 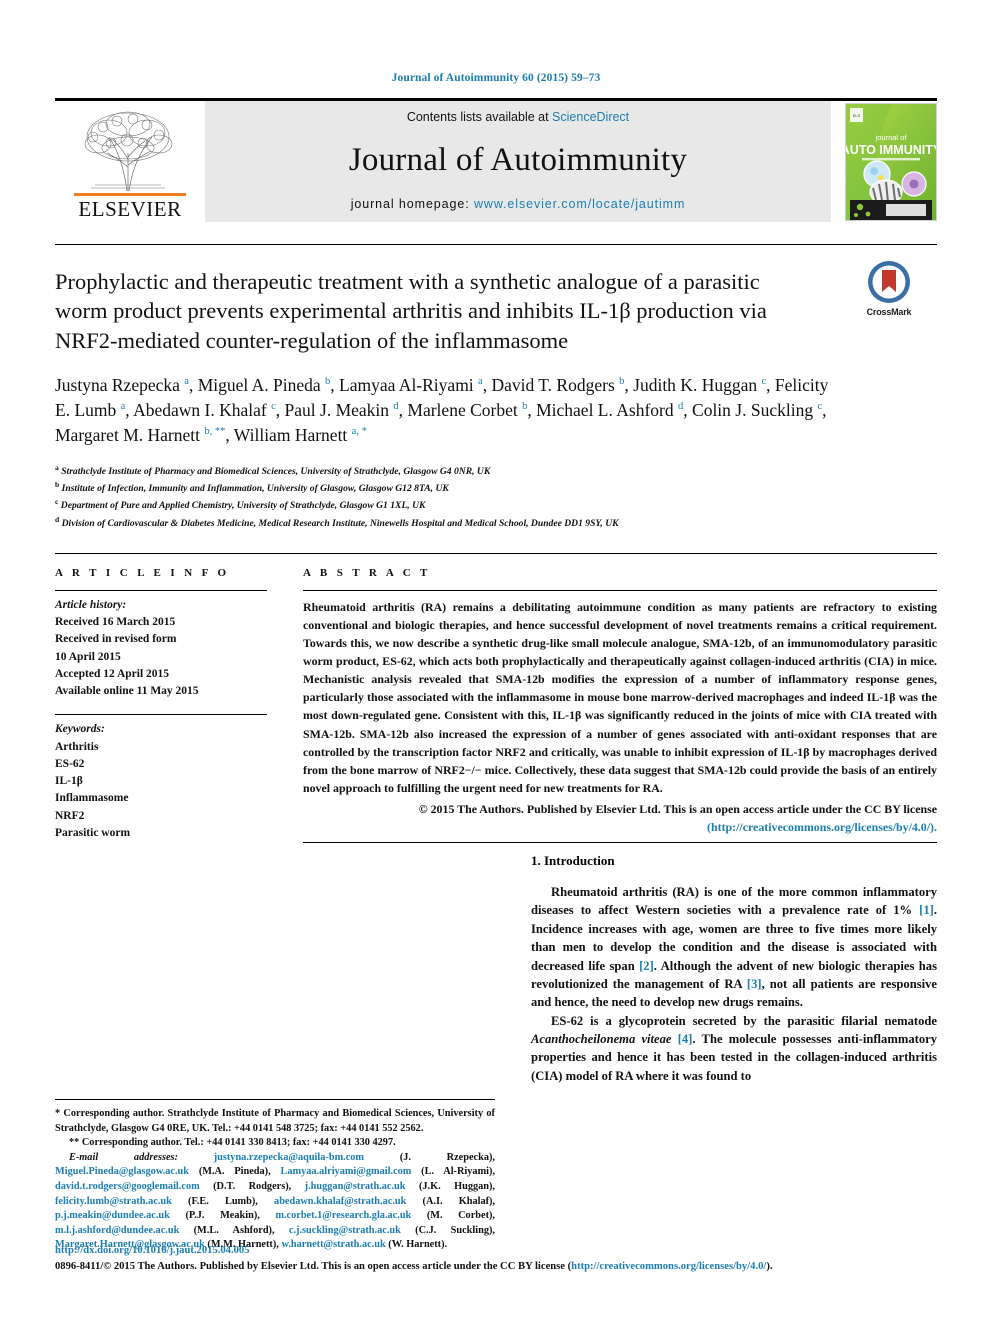 I want to click on email-owner: (J.K. Huggan),, so click(x=456, y=1187).